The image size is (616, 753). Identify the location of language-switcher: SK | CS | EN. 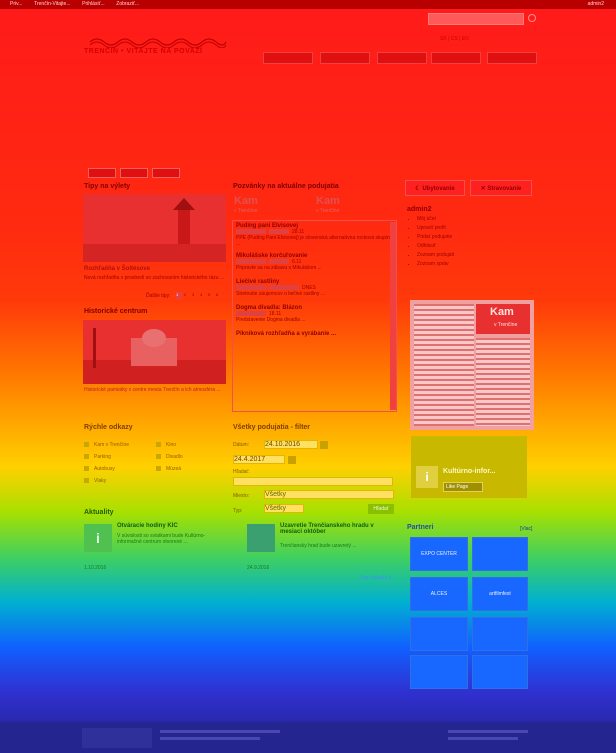
(454, 39).